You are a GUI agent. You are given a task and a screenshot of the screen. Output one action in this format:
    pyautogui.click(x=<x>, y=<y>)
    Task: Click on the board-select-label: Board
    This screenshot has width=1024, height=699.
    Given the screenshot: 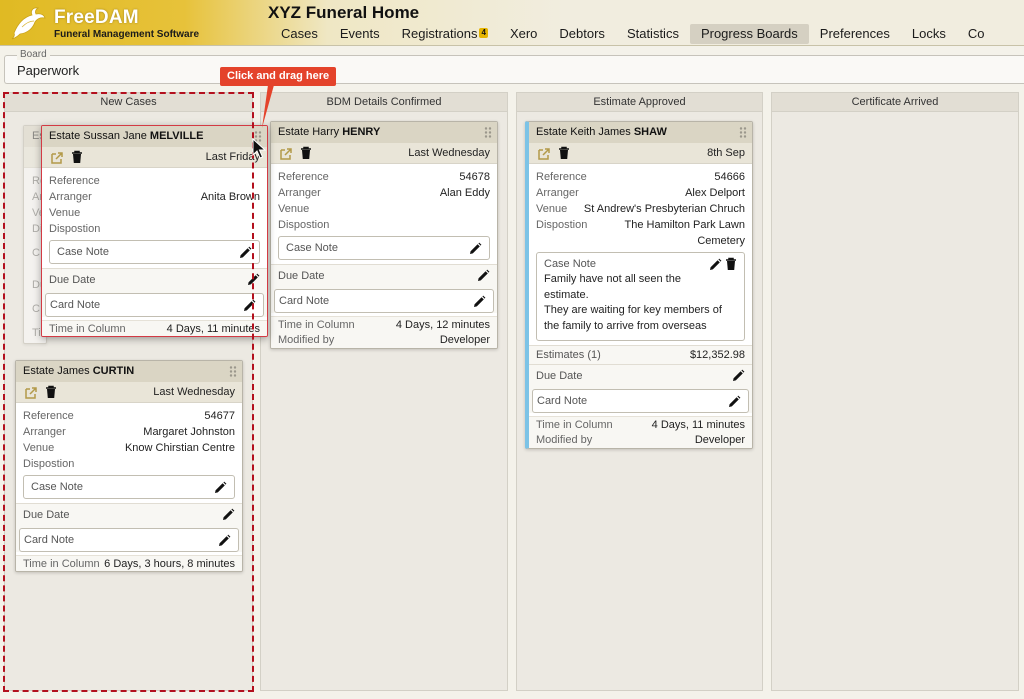 What is the action you would take?
    pyautogui.click(x=33, y=54)
    